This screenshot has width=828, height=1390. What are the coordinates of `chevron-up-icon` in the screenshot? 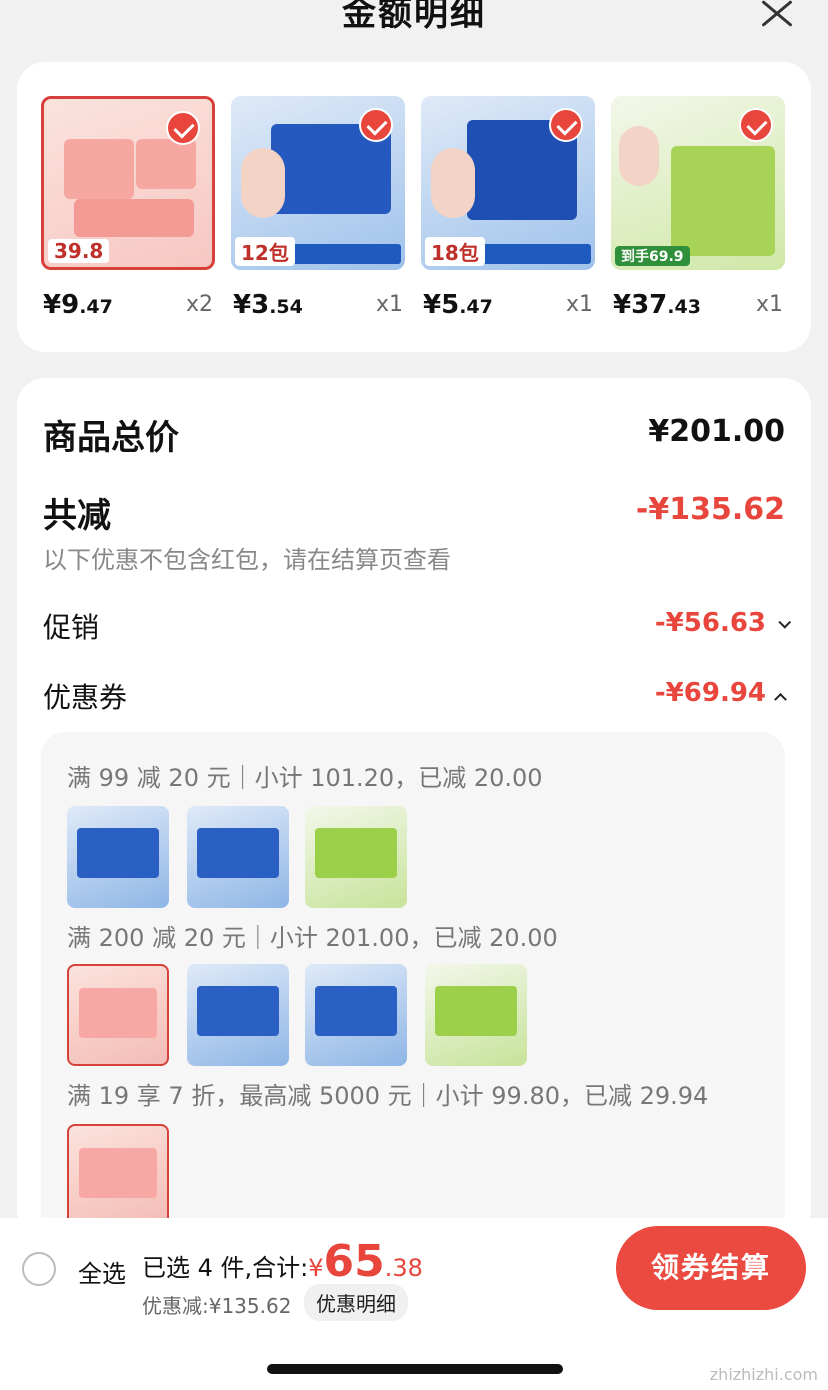 It's located at (780, 699).